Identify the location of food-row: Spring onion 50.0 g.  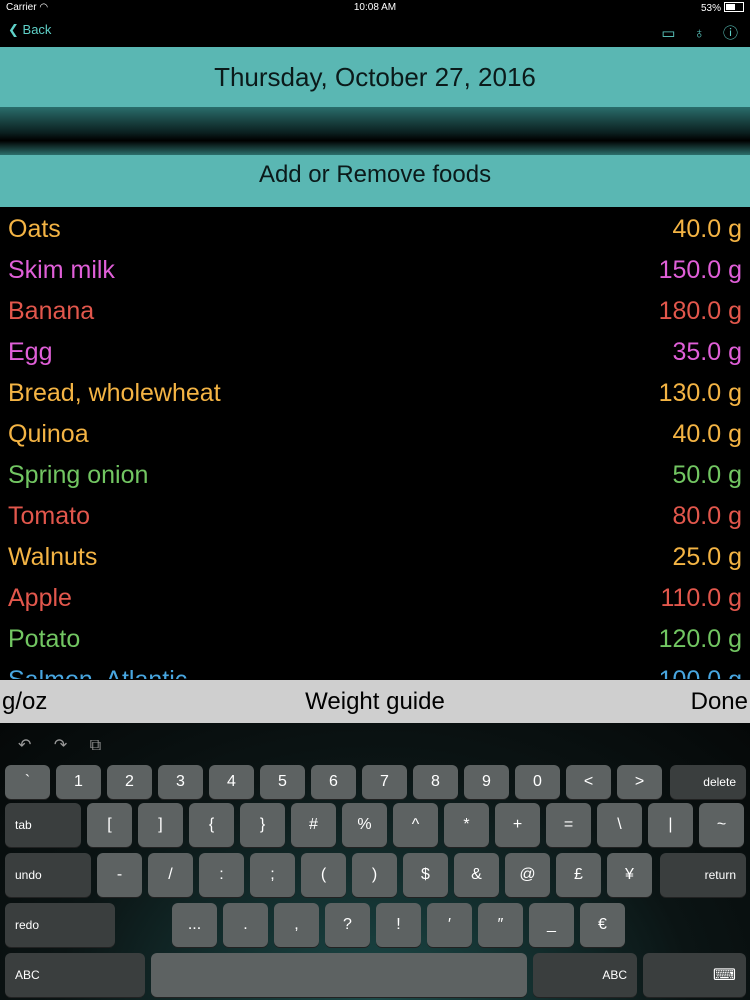
(375, 475).